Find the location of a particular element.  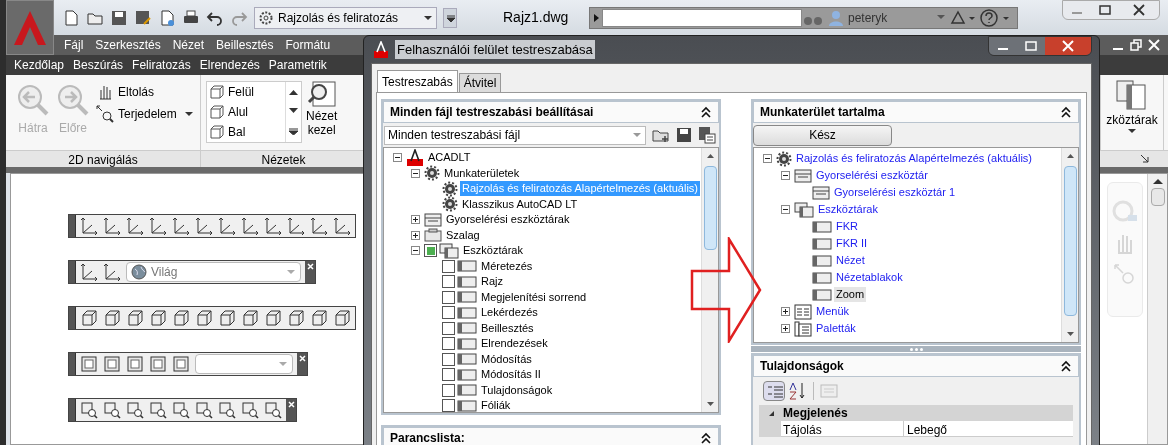

tree-item: Lekérdezés is located at coordinates (509, 313).